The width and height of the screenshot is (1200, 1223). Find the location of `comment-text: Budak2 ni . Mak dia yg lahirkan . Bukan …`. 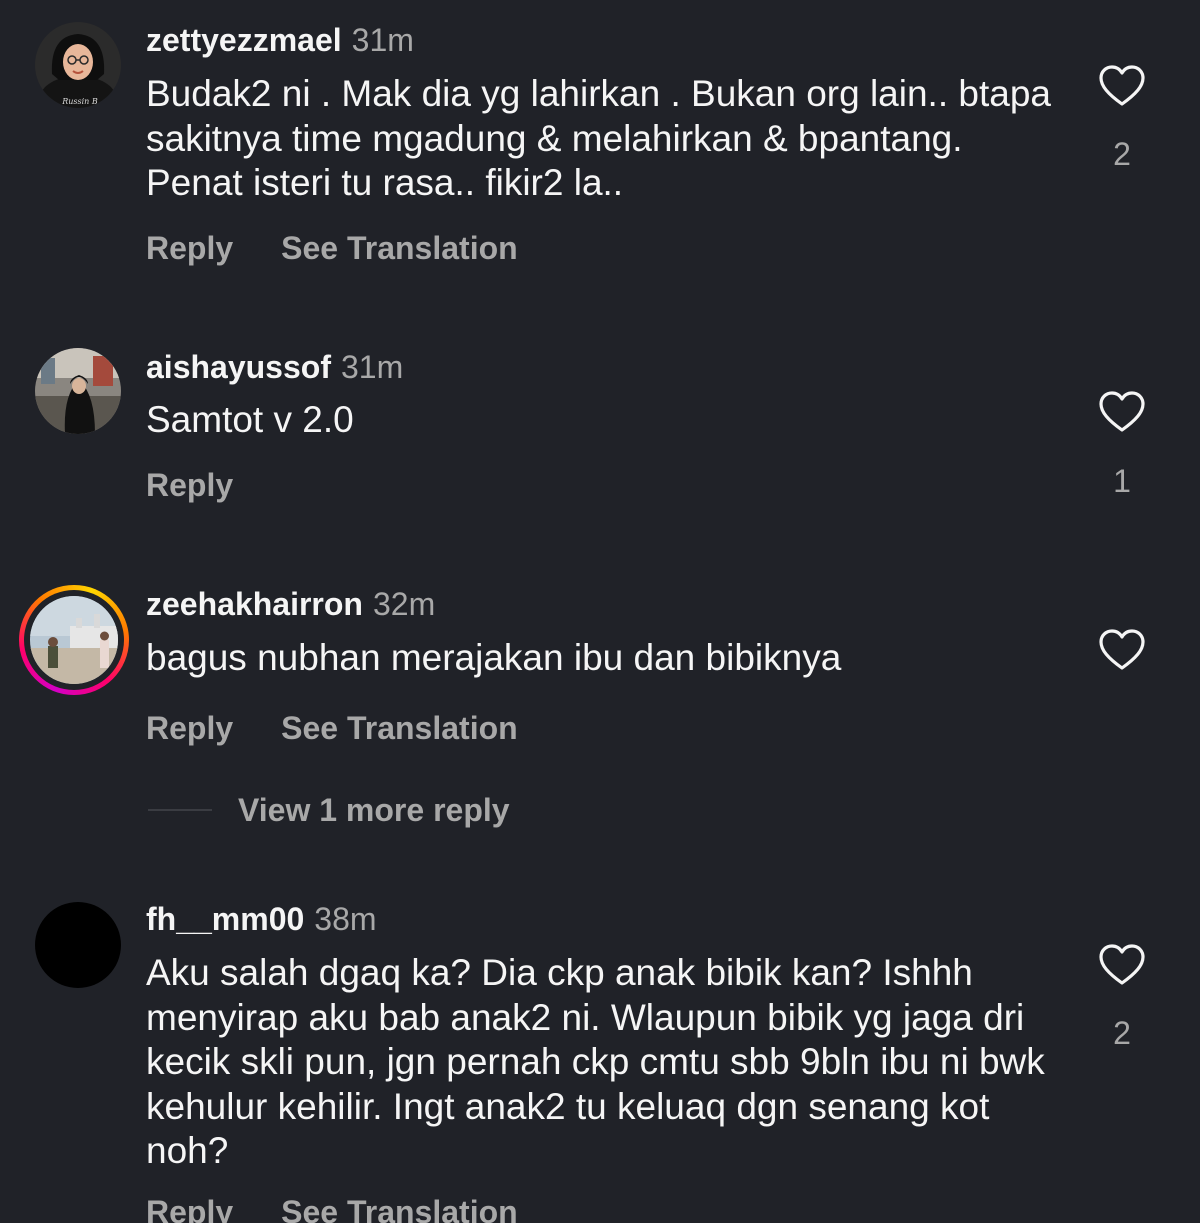

comment-text: Budak2 ni . Mak dia yg lahirkan . Bukan … is located at coordinates (598, 138).